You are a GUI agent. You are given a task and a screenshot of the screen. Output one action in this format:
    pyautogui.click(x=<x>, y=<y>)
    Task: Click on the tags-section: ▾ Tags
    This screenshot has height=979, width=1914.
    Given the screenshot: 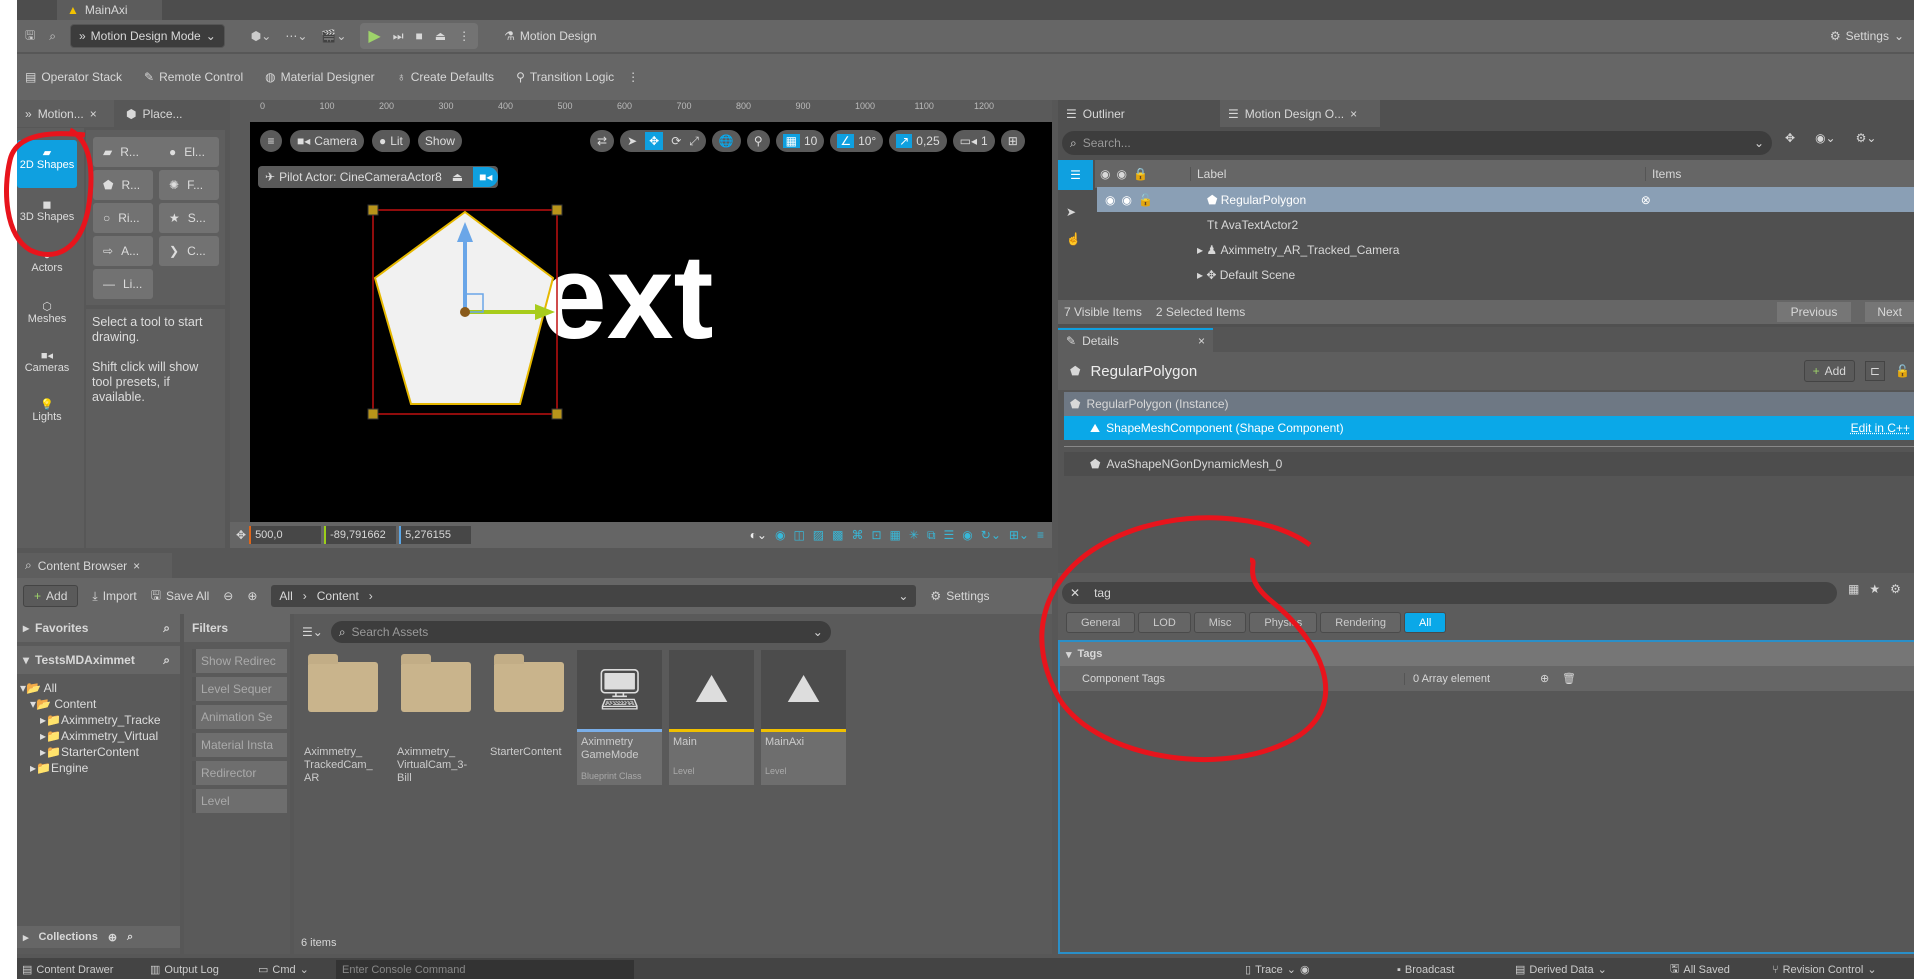 What is the action you would take?
    pyautogui.click(x=1487, y=654)
    